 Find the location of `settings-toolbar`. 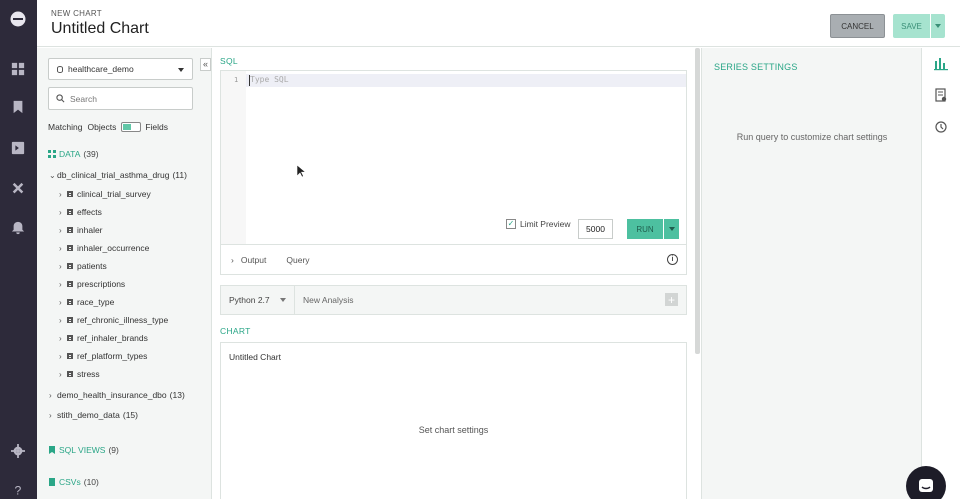

settings-toolbar is located at coordinates (940, 273).